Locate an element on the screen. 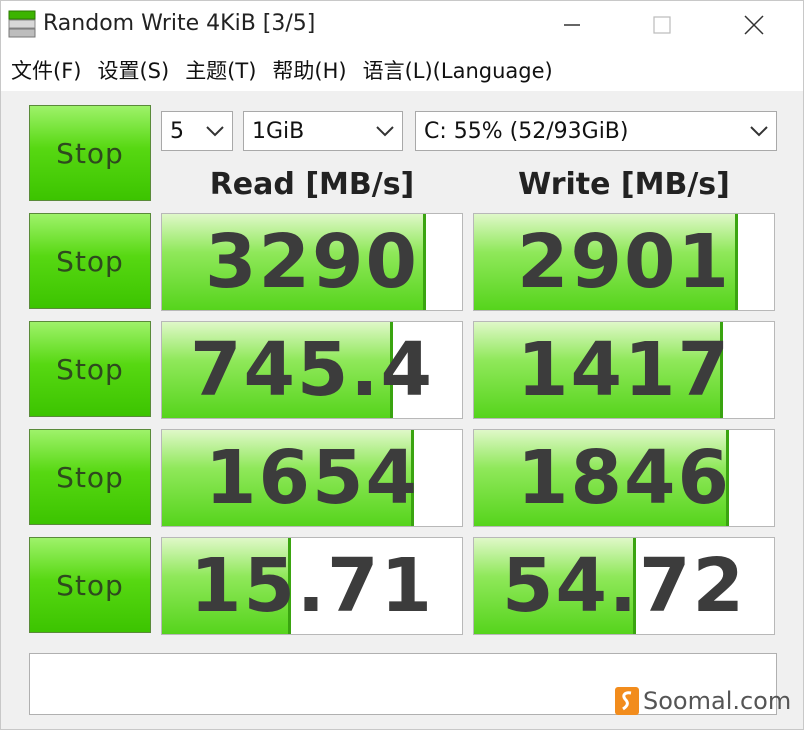  close-button is located at coordinates (754, 25).